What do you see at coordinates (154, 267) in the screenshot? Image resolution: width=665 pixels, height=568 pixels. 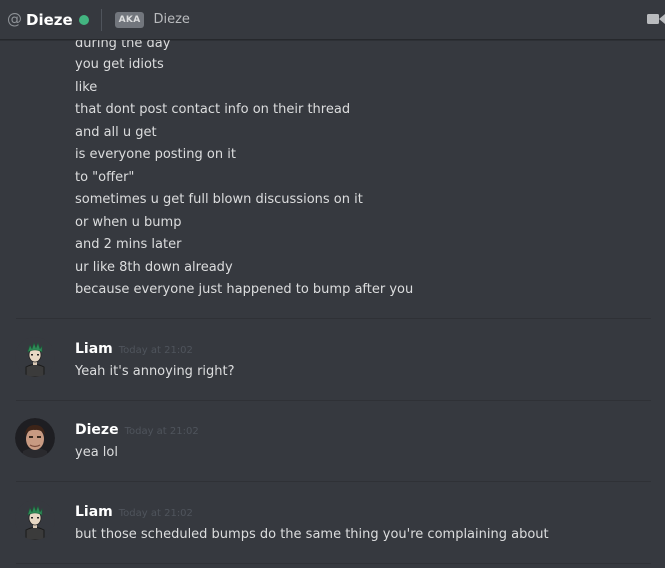 I see `message-line: ur like 8th down already` at bounding box center [154, 267].